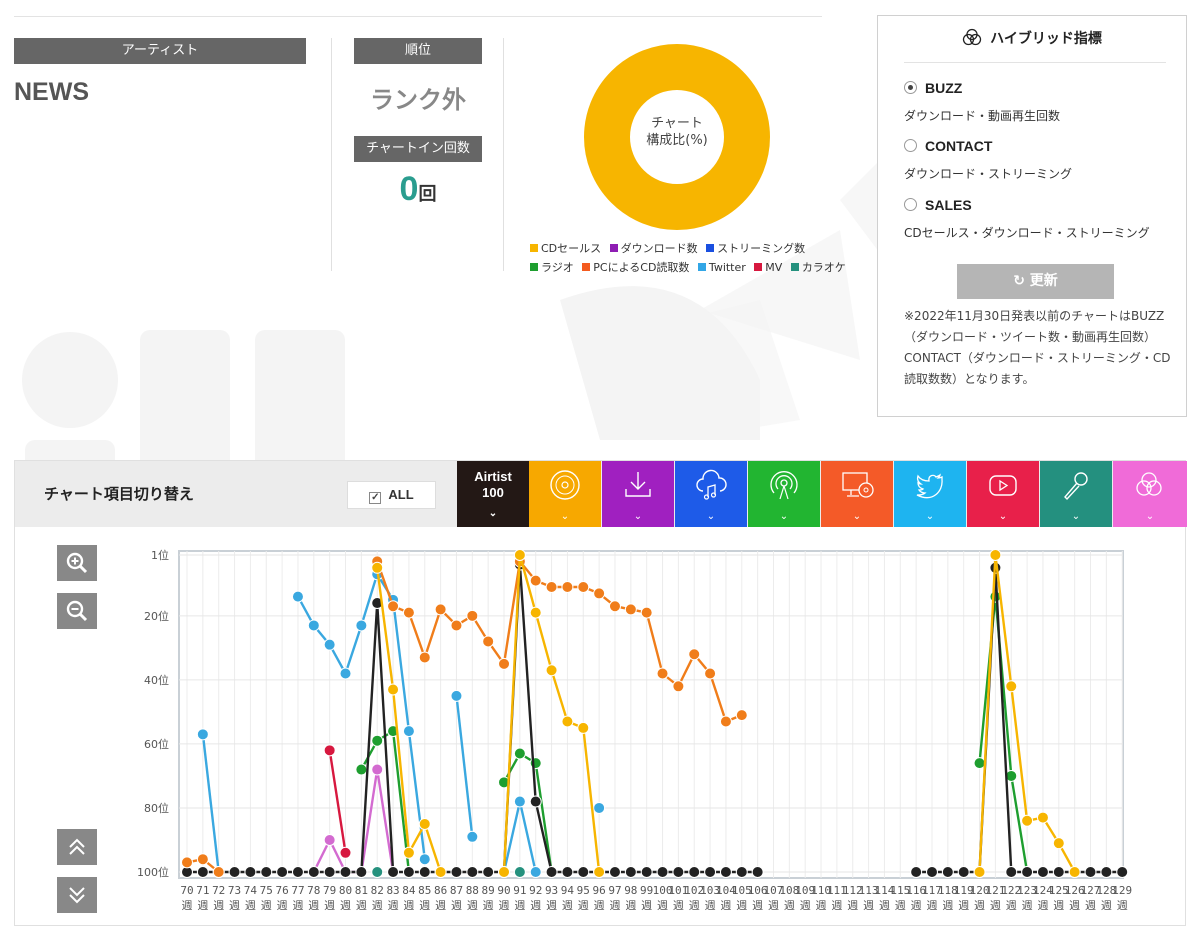 This screenshot has height=926, width=1200. I want to click on x-tick-label: 77, so click(297, 890).